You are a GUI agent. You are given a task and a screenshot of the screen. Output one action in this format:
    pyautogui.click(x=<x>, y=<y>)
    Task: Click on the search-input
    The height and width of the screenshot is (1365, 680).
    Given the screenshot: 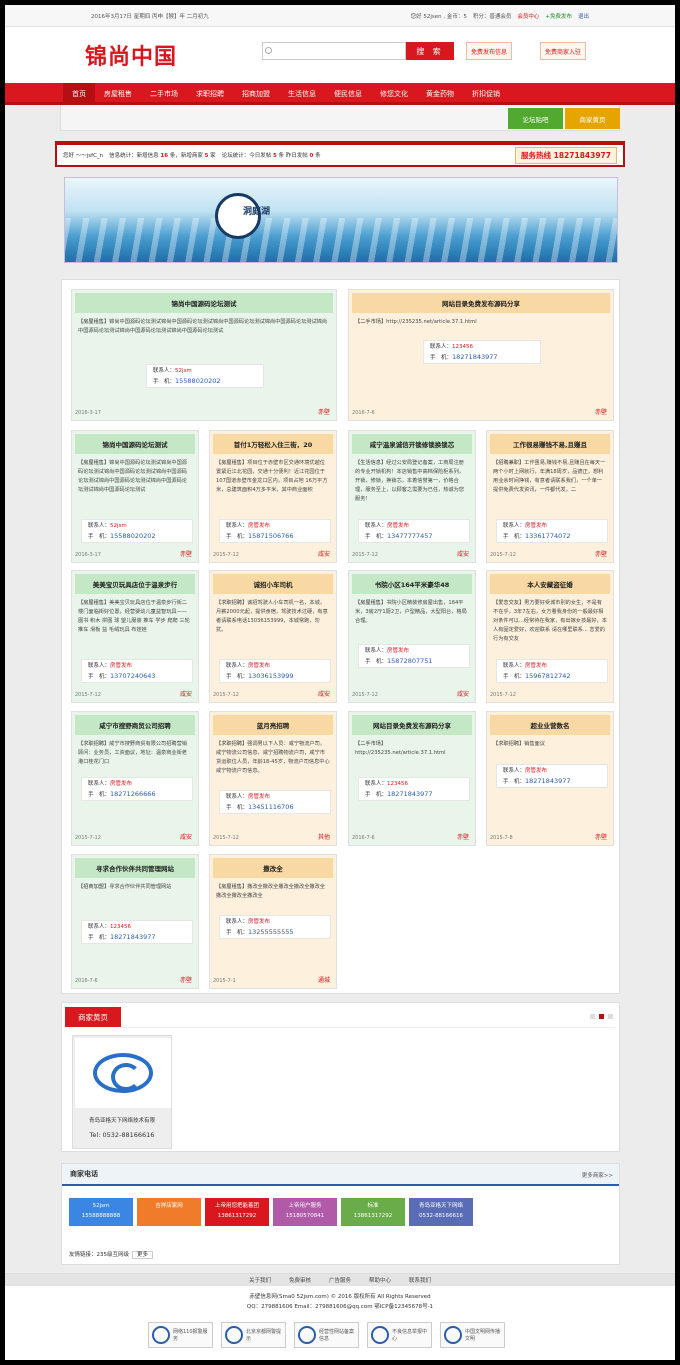 What is the action you would take?
    pyautogui.click(x=334, y=51)
    